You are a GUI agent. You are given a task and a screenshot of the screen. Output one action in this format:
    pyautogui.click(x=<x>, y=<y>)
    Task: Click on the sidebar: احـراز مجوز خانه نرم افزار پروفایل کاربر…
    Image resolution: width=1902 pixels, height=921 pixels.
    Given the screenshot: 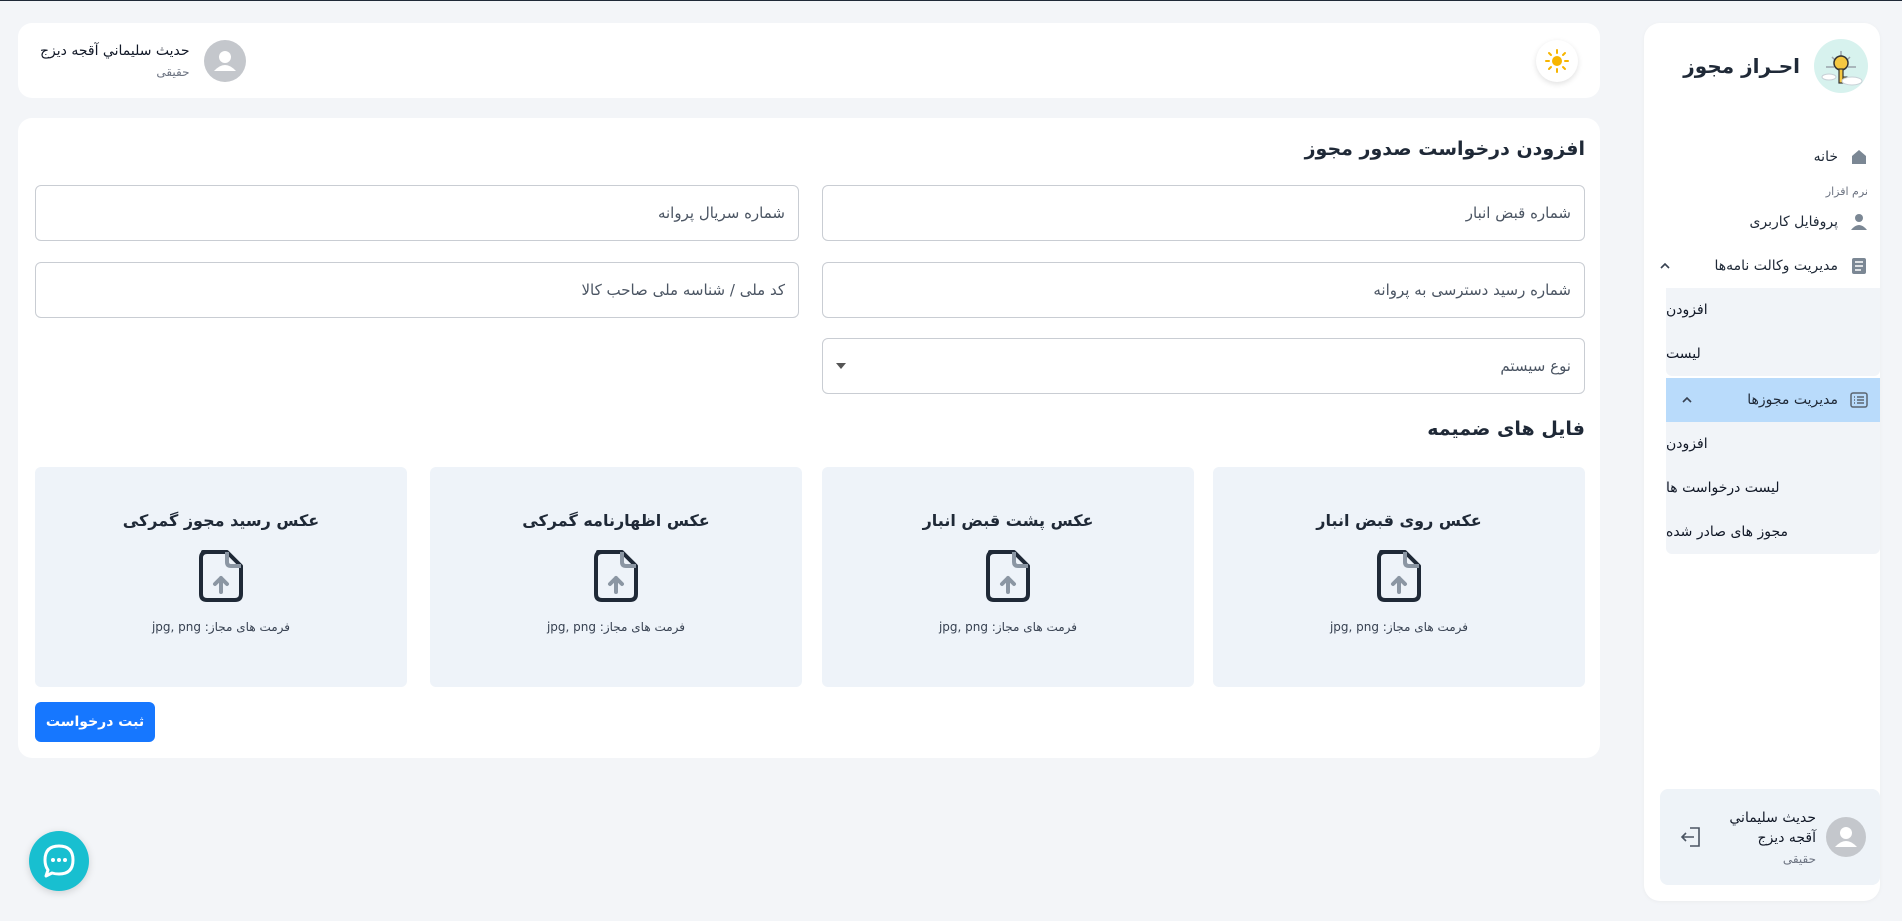 What is the action you would take?
    pyautogui.click(x=1762, y=462)
    